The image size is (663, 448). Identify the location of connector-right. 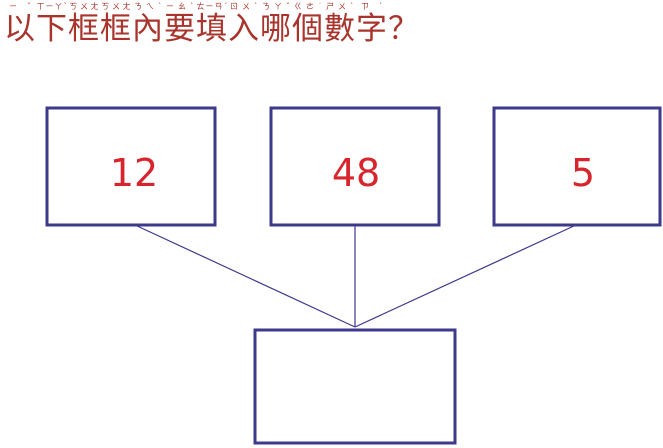
(465, 276).